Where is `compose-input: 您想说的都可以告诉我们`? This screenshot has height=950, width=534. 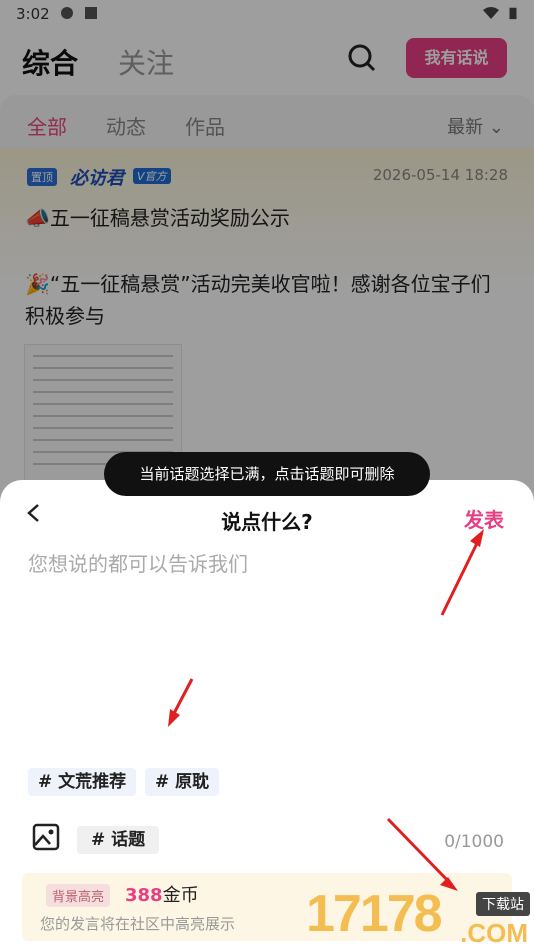 compose-input: 您想说的都可以告诉我们 is located at coordinates (138, 562).